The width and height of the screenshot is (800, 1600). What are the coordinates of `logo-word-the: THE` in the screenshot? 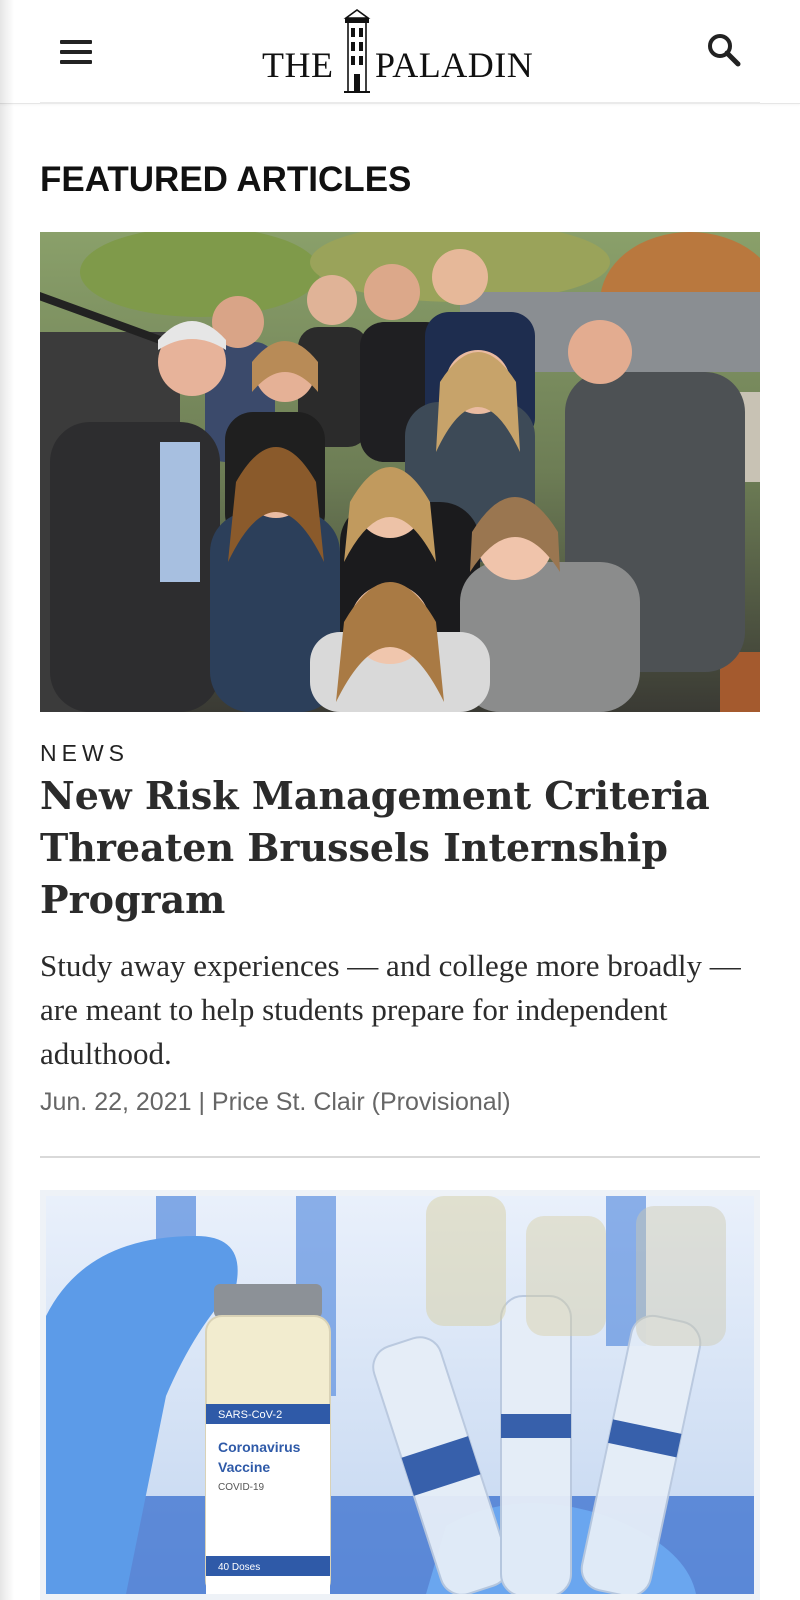 It's located at (298, 65).